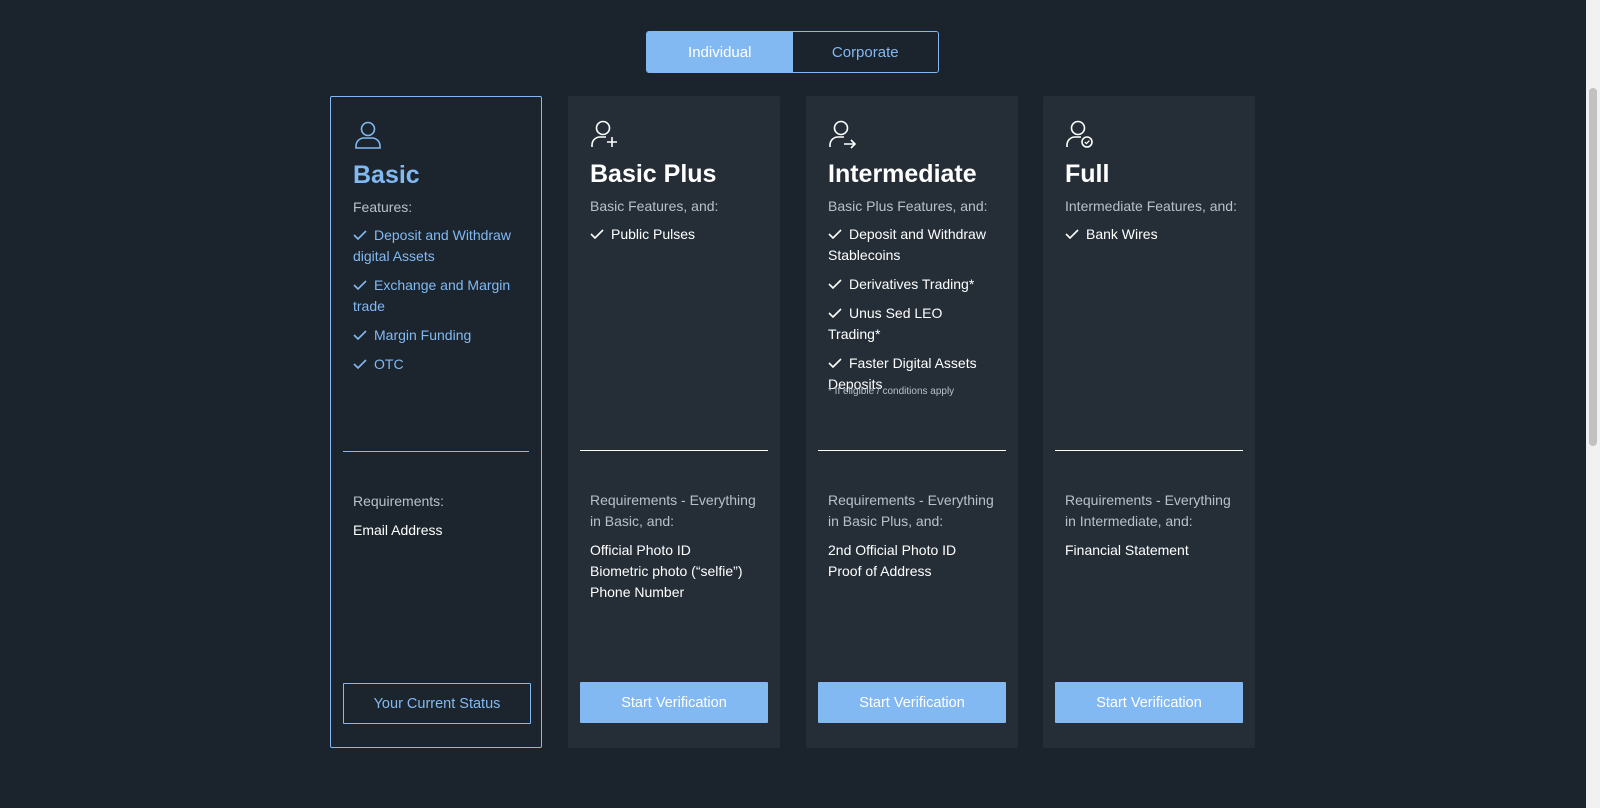 Image resolution: width=1600 pixels, height=808 pixels. Describe the element at coordinates (675, 234) in the screenshot. I see `feature-item: Public Pulses` at that location.